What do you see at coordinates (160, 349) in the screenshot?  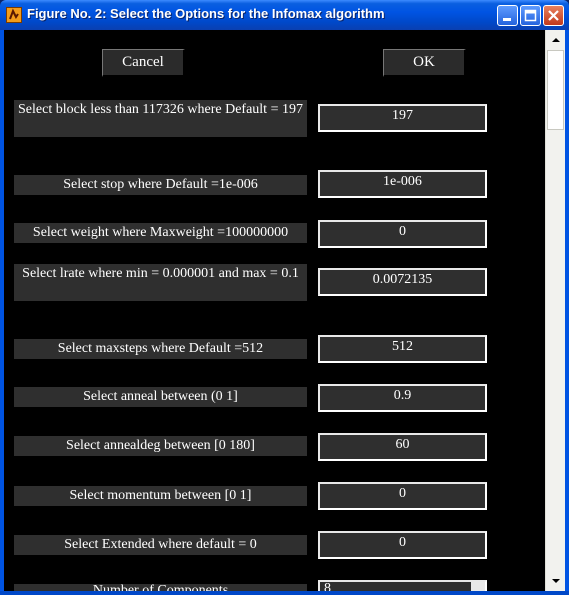 I see `option-label-maxsteps: Select maxsteps where Default =512` at bounding box center [160, 349].